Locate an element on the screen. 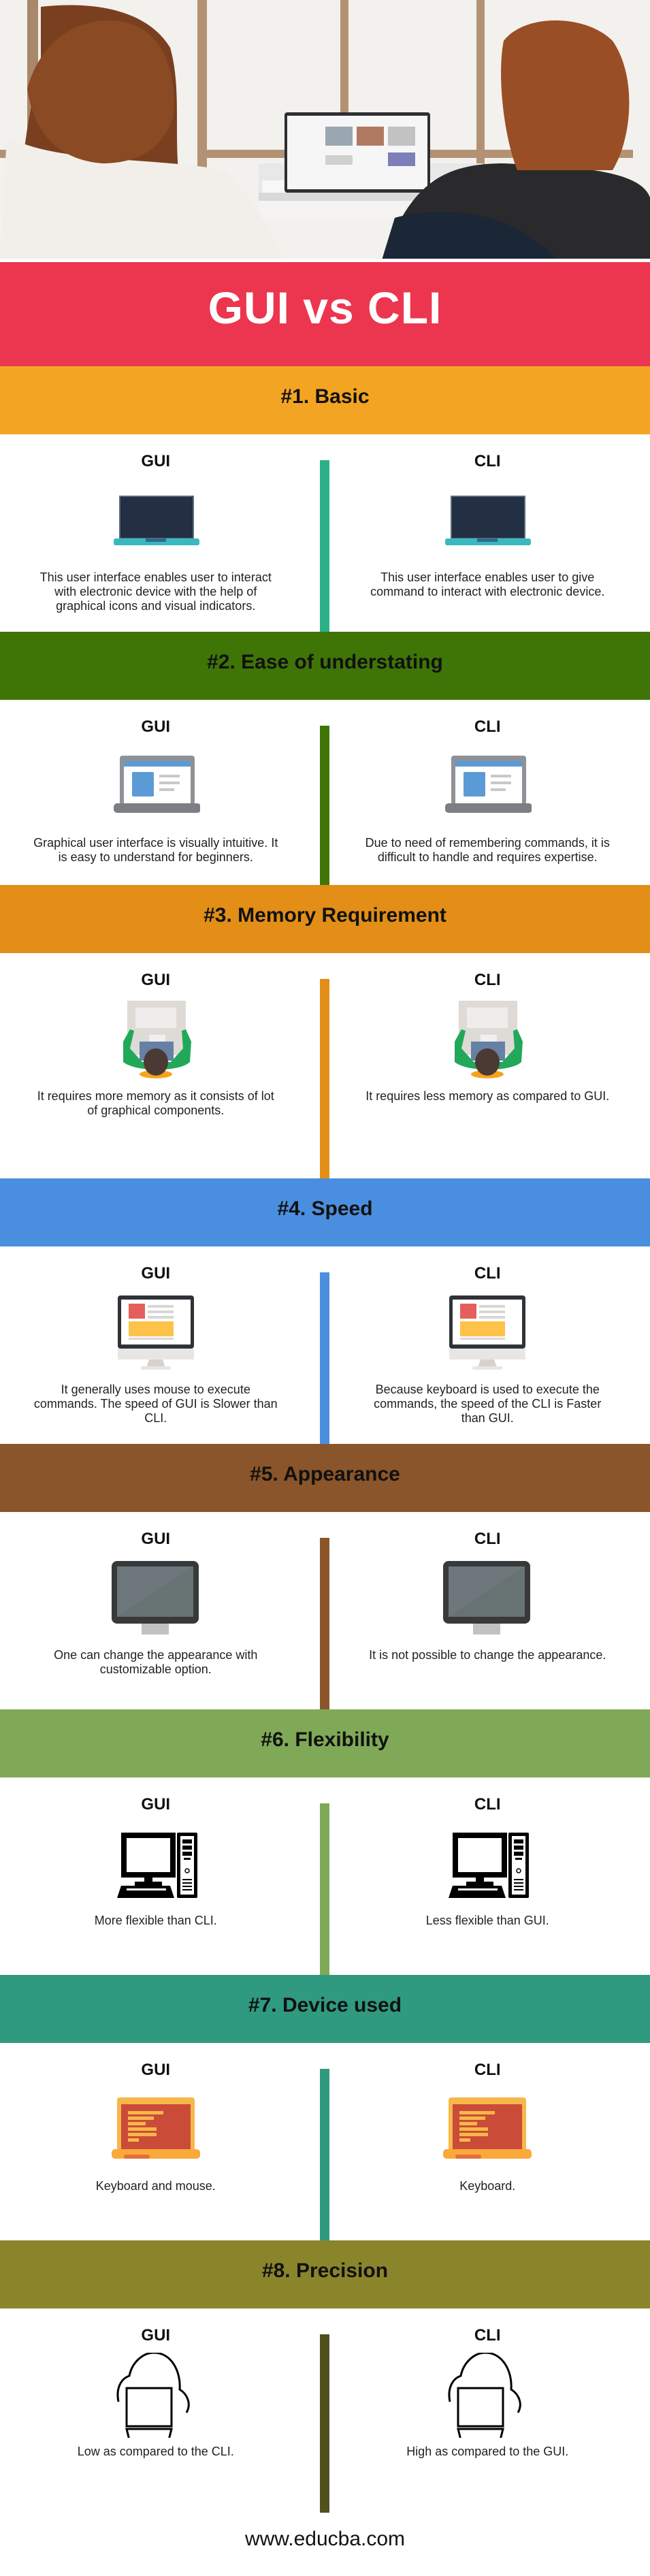  cli-column: CLI Less flexible than GUI. is located at coordinates (488, 1876).